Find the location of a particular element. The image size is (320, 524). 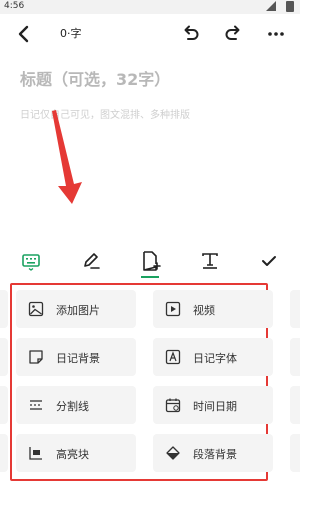

annotation-arrow is located at coordinates (67, 157).